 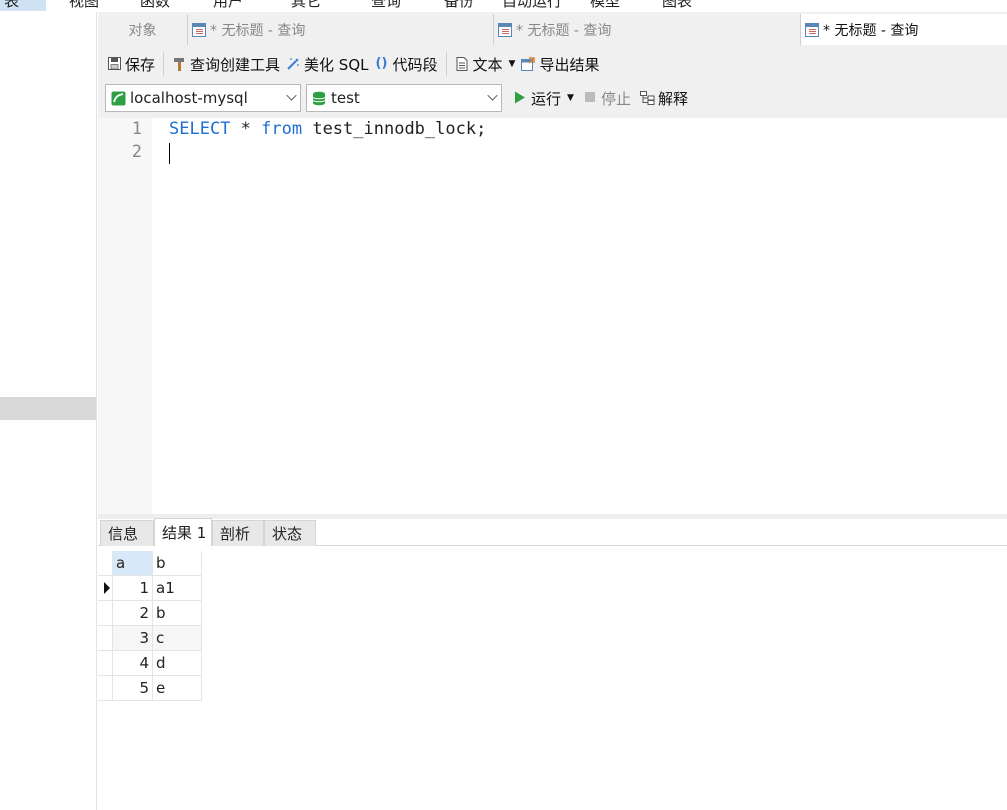 What do you see at coordinates (177, 563) in the screenshot?
I see `column-header-b: b` at bounding box center [177, 563].